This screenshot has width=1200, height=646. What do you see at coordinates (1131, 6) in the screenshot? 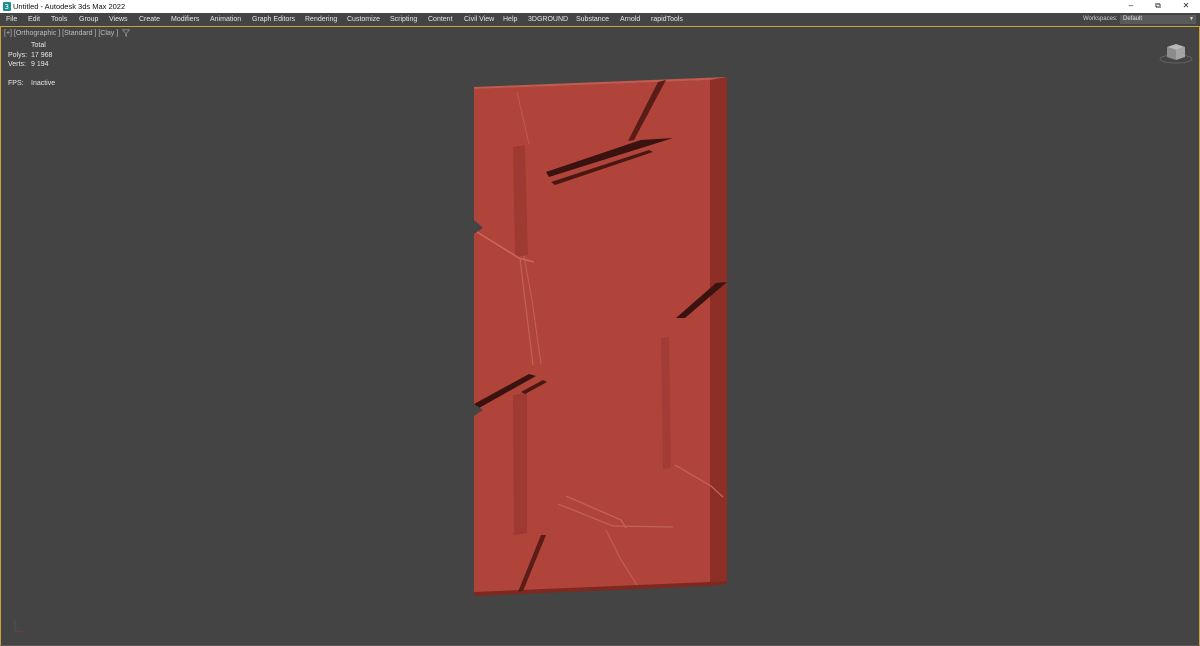
I see `minimize-button: –` at bounding box center [1131, 6].